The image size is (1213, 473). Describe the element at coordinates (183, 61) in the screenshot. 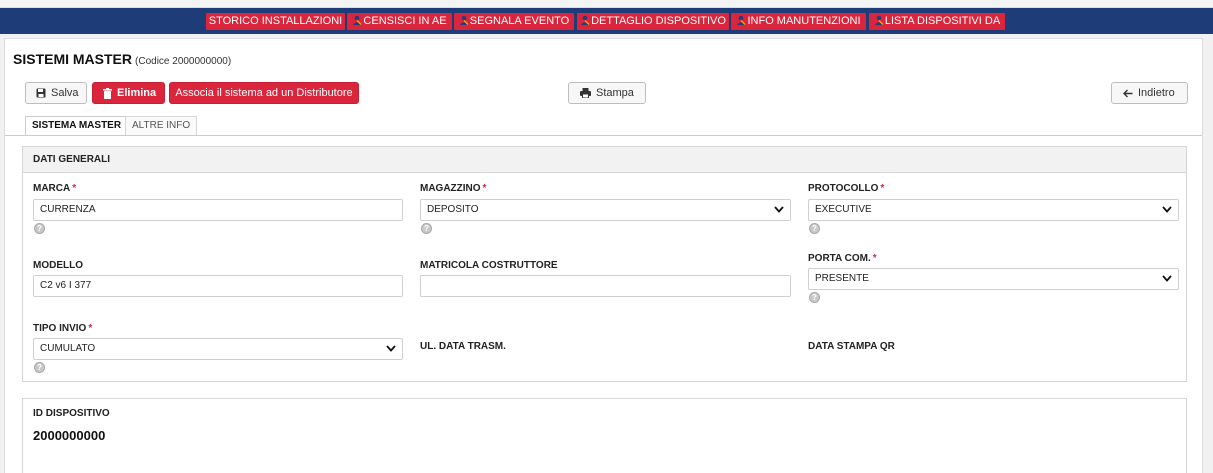

I see `page-subtitle: (Codice 2000000000)` at that location.